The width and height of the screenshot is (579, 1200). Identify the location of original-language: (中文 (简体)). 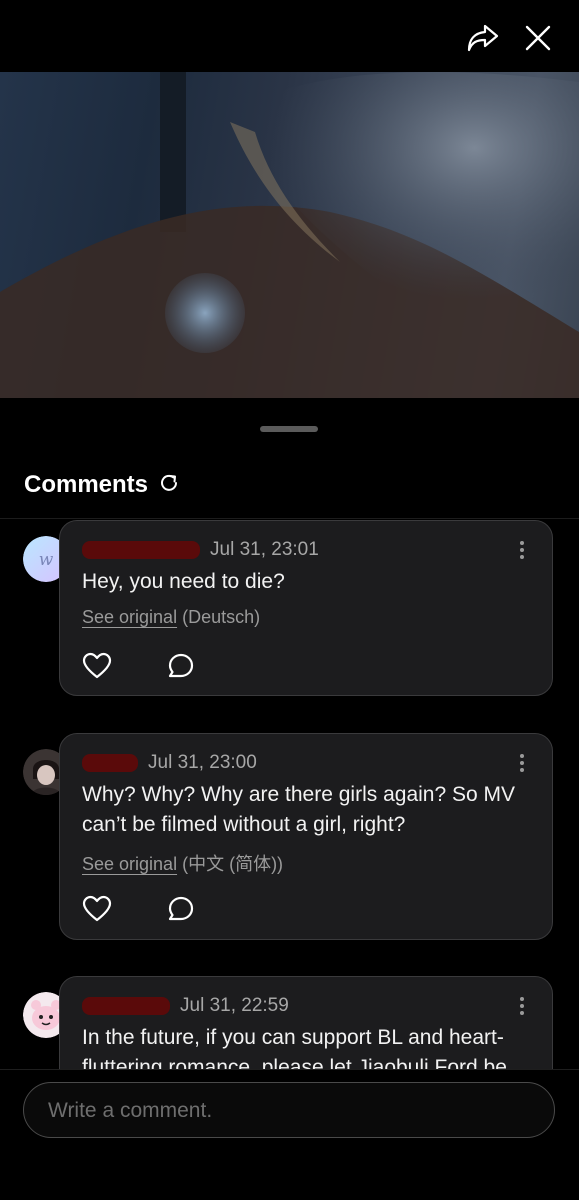
(233, 864).